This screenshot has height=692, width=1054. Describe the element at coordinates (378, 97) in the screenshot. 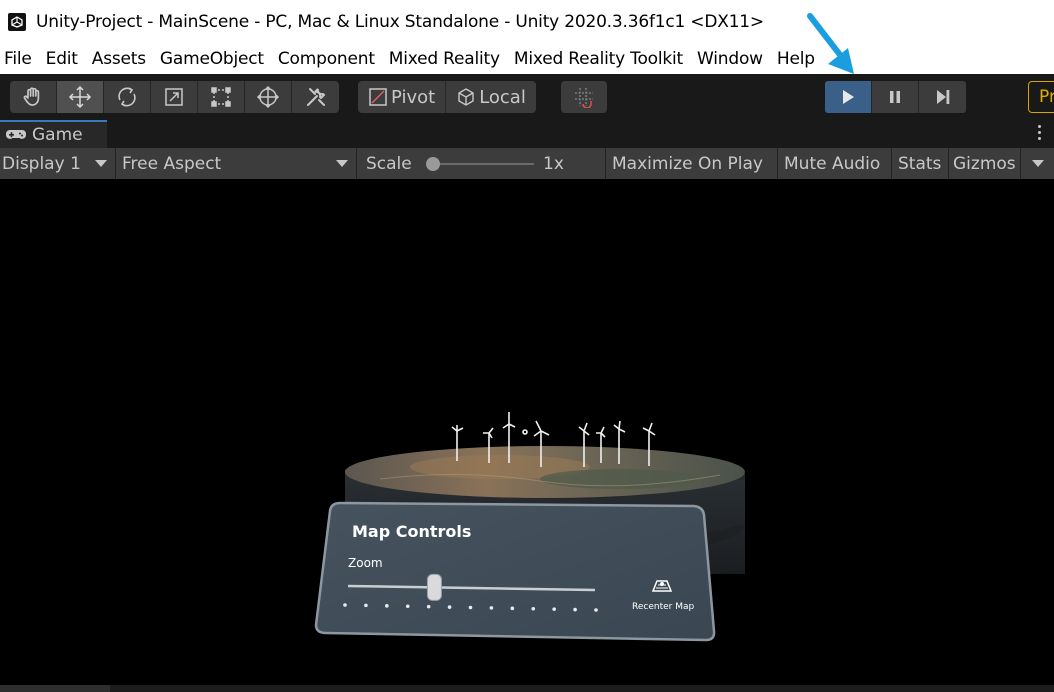

I see `pivot-icon` at that location.